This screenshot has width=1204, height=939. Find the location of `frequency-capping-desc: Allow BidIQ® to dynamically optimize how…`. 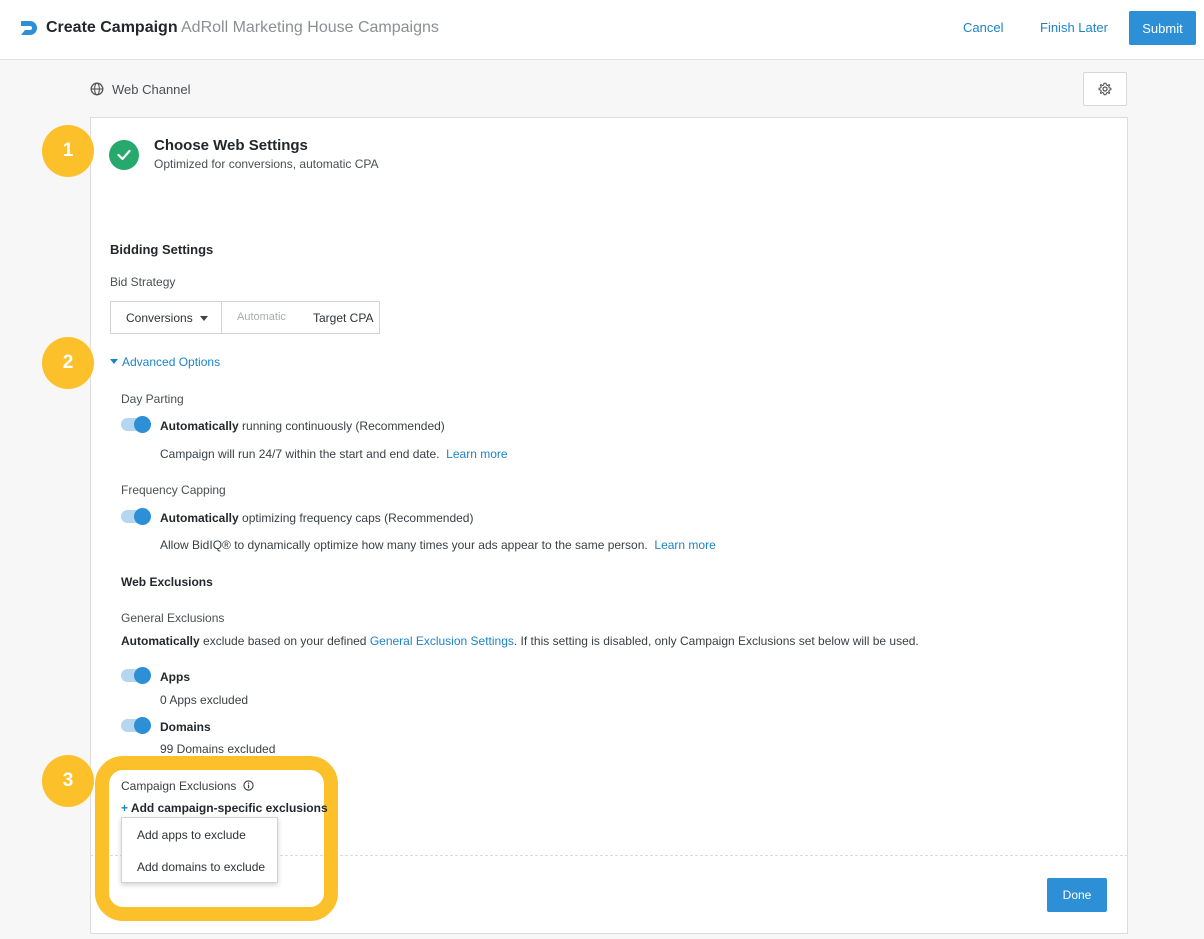

frequency-capping-desc: Allow BidIQ® to dynamically optimize how… is located at coordinates (438, 545).